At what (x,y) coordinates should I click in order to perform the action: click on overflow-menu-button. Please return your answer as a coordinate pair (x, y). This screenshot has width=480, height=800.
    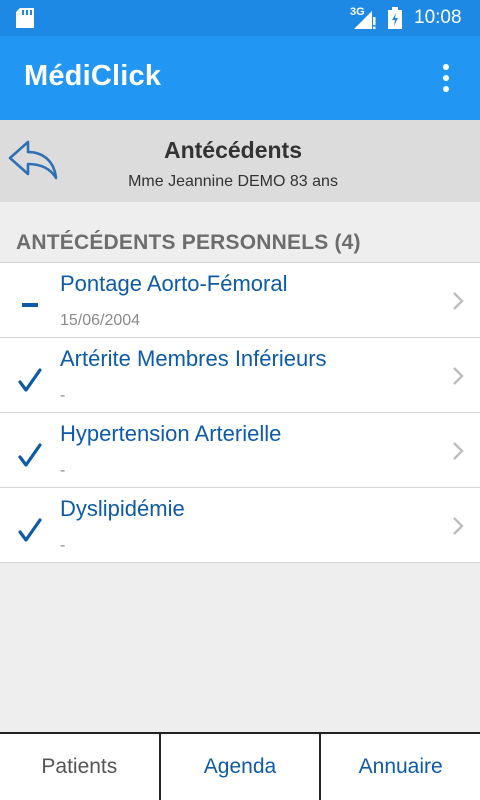
    Looking at the image, I should click on (446, 78).